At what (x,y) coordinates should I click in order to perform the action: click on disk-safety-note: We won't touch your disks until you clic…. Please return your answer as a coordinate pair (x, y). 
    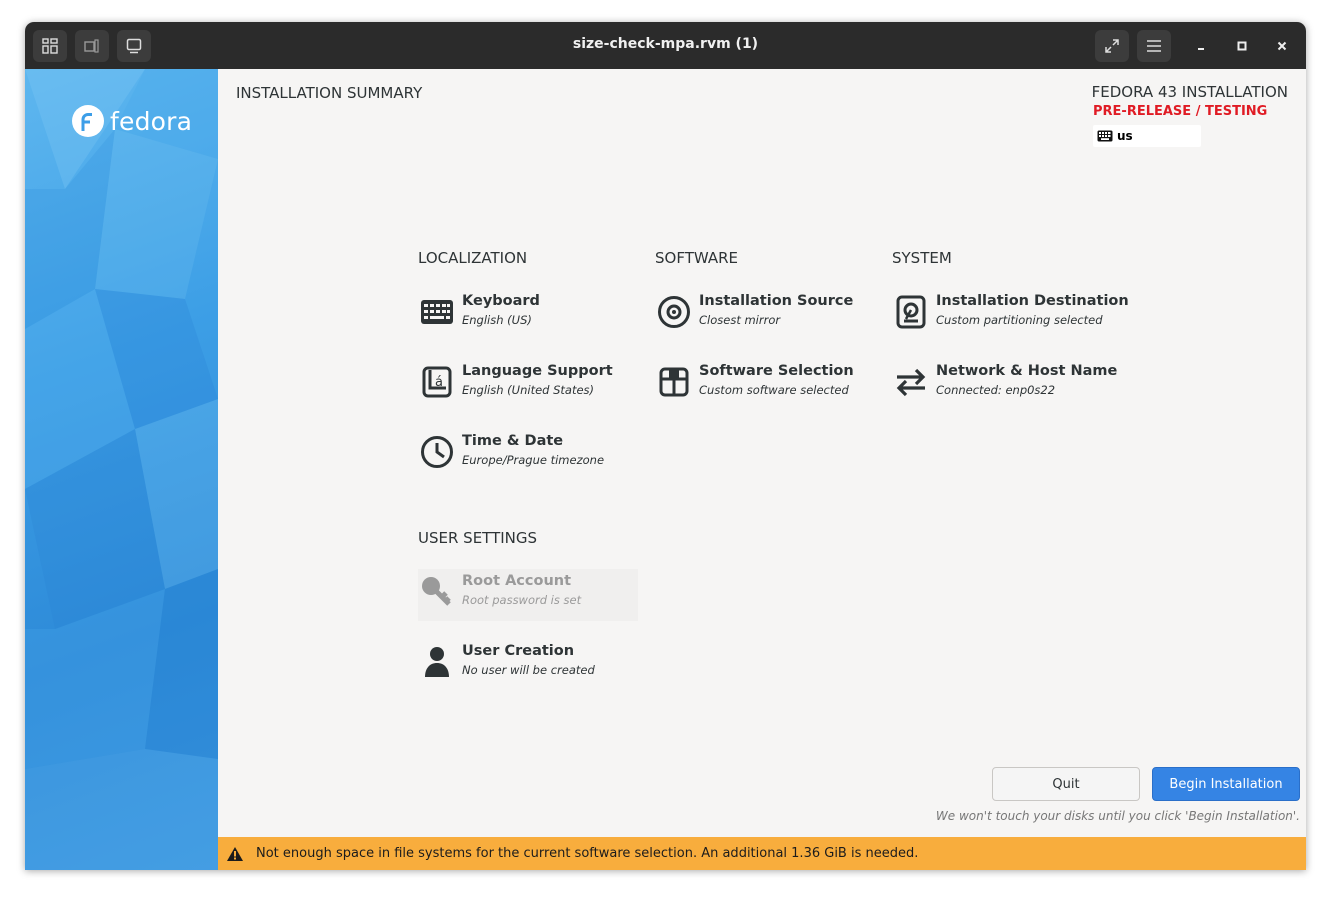
    Looking at the image, I should click on (1117, 816).